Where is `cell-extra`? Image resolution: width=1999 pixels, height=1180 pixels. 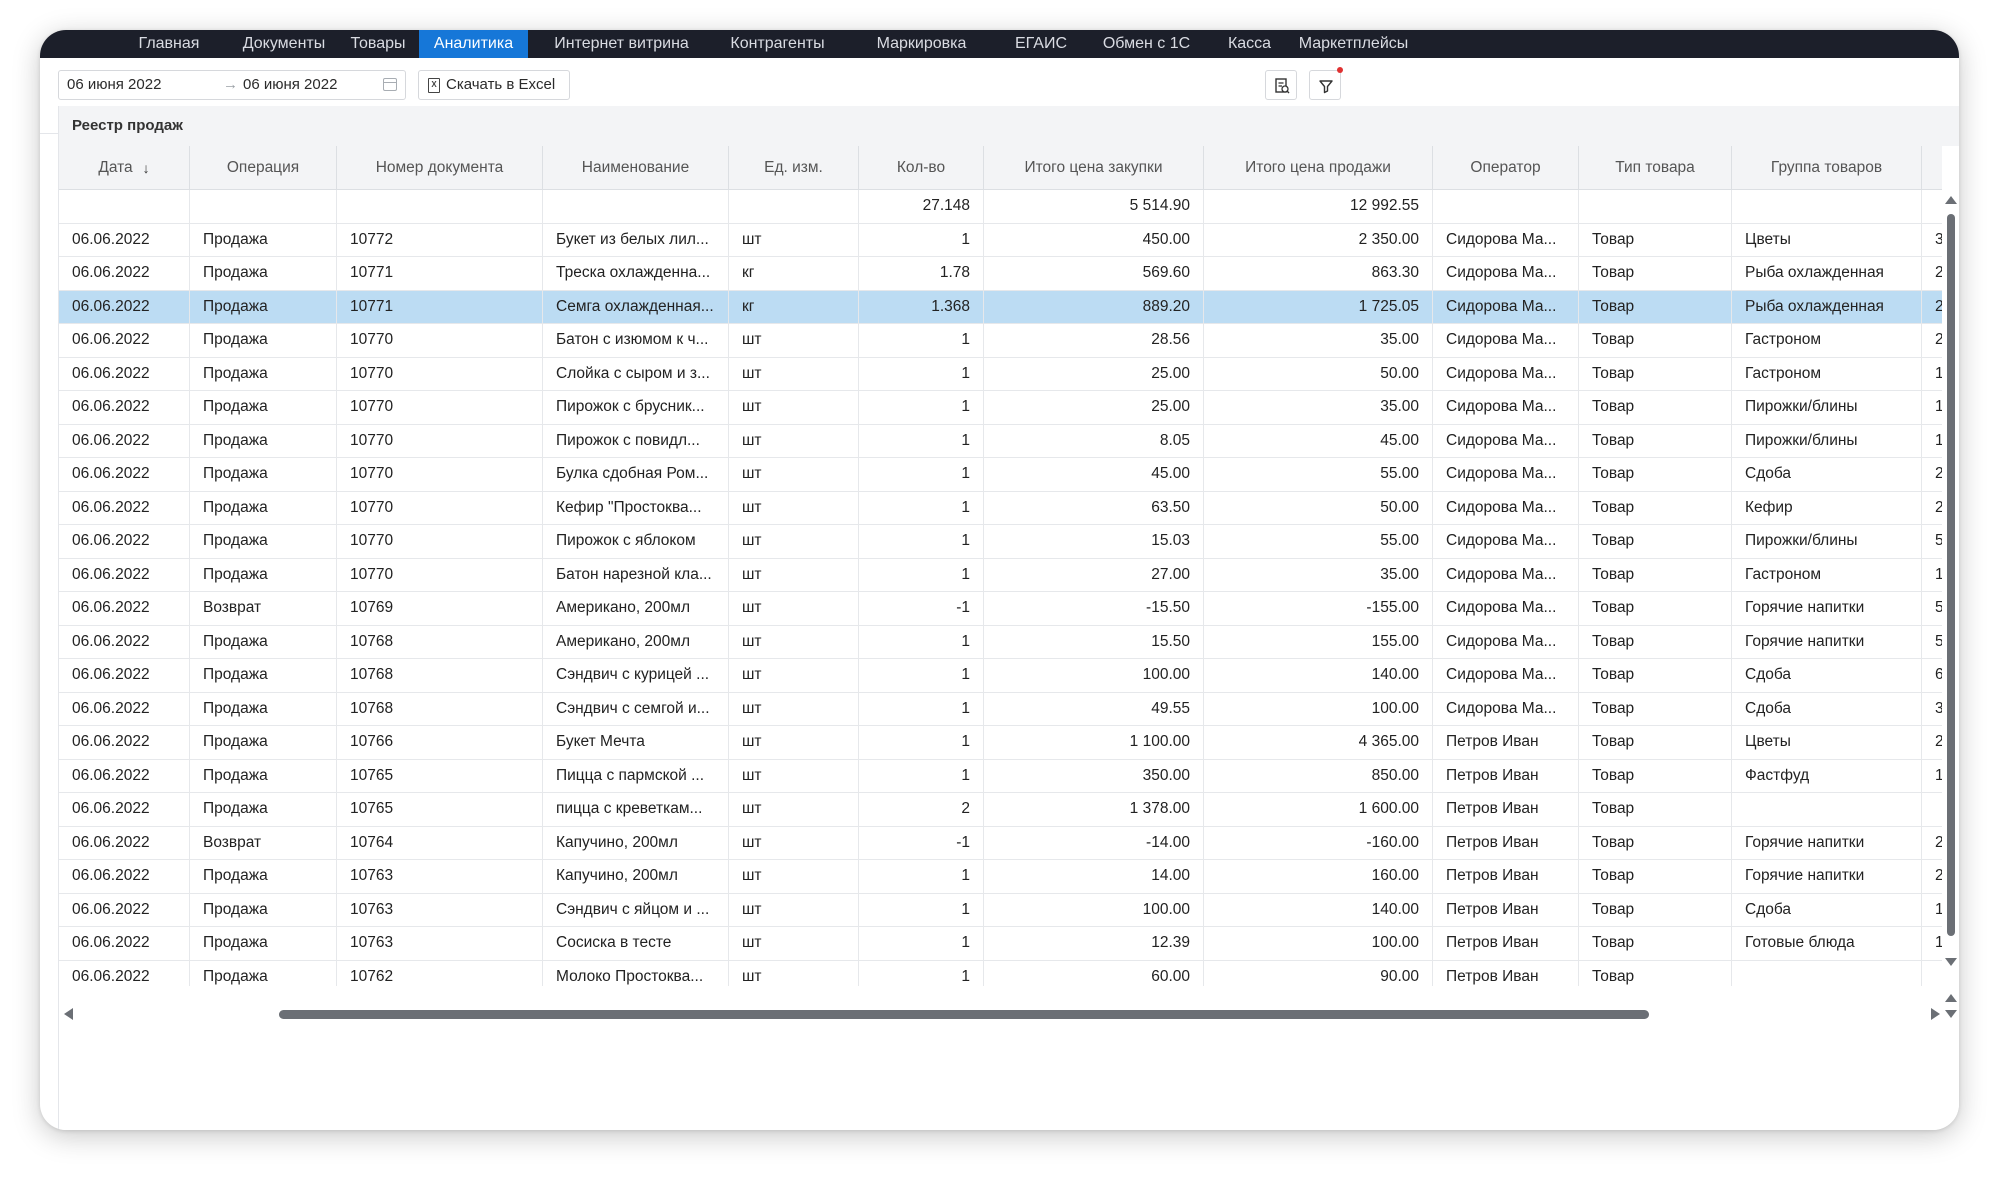 cell-extra is located at coordinates (1932, 809).